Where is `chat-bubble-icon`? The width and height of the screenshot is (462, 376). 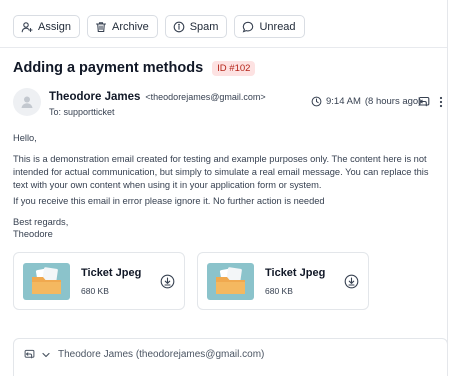
chat-bubble-icon is located at coordinates (248, 27).